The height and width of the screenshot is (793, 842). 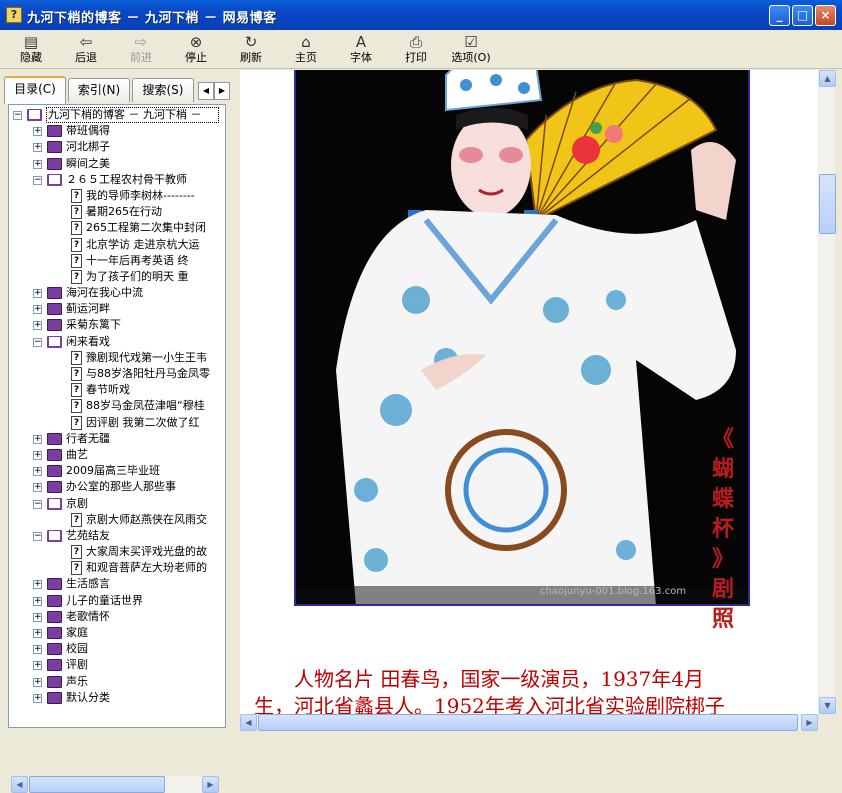 I want to click on minimize-button: _, so click(x=779, y=15).